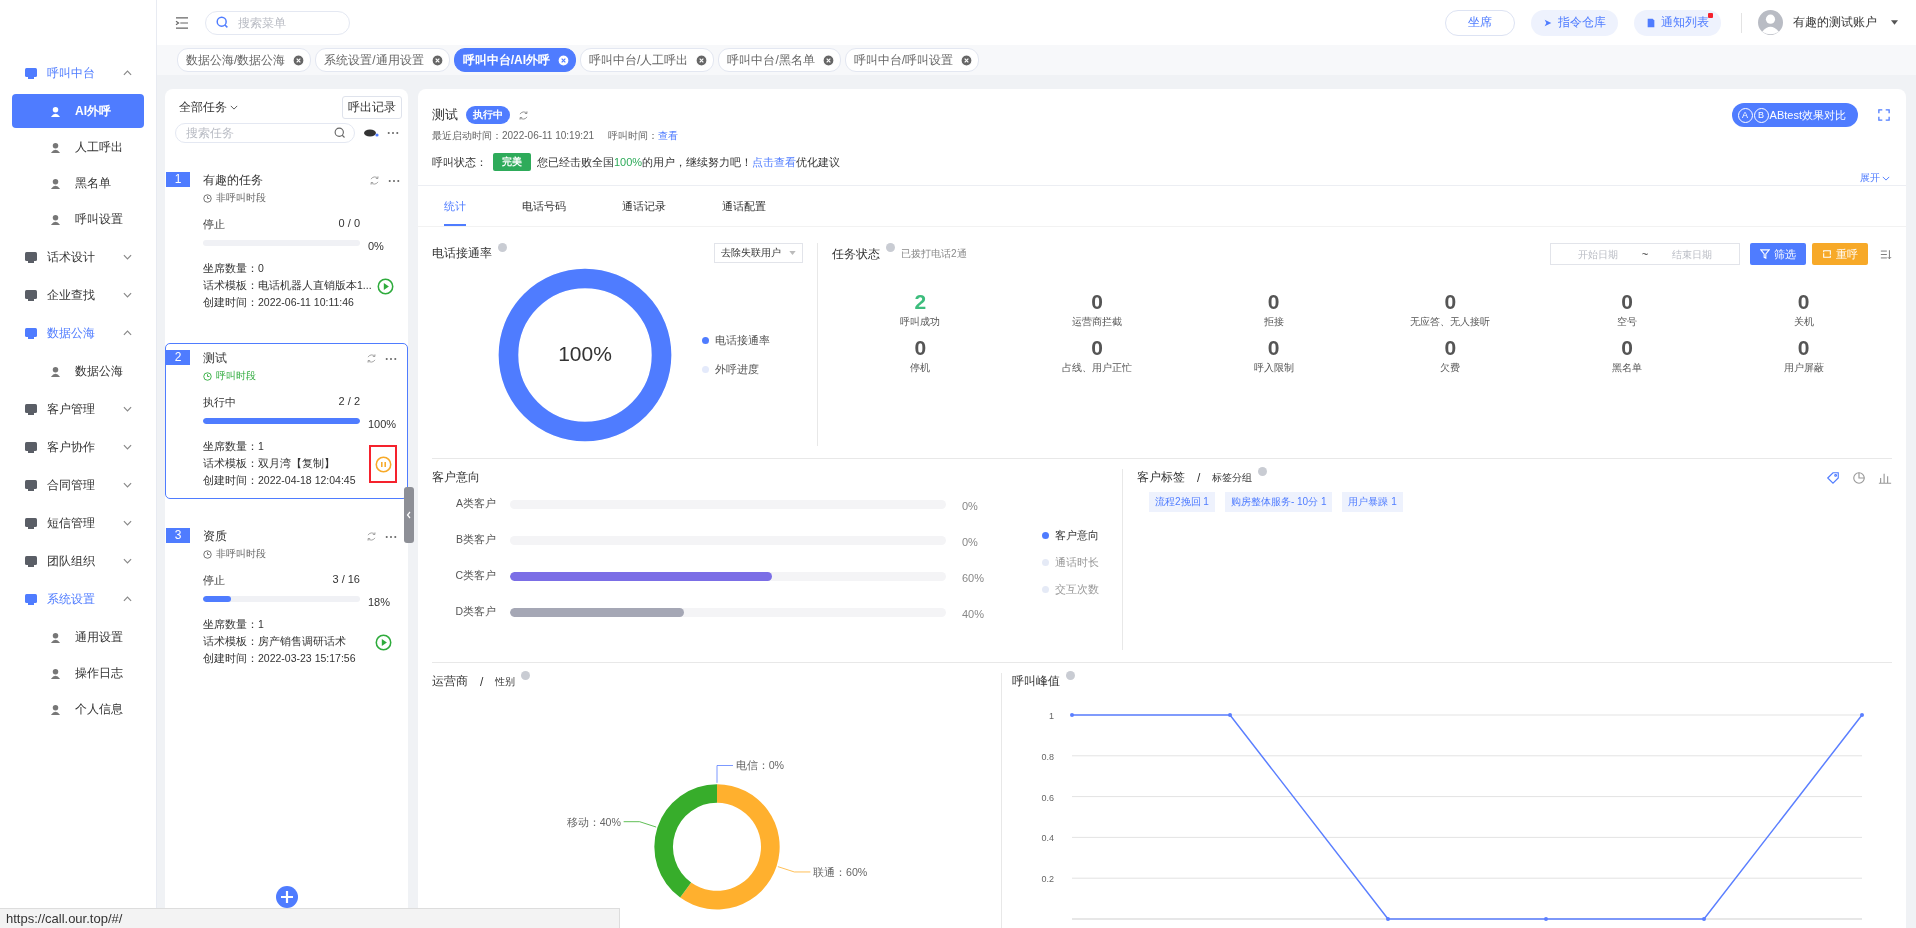 The width and height of the screenshot is (1916, 928). What do you see at coordinates (78, 485) in the screenshot?
I see `nav-group-item: 合同管理` at bounding box center [78, 485].